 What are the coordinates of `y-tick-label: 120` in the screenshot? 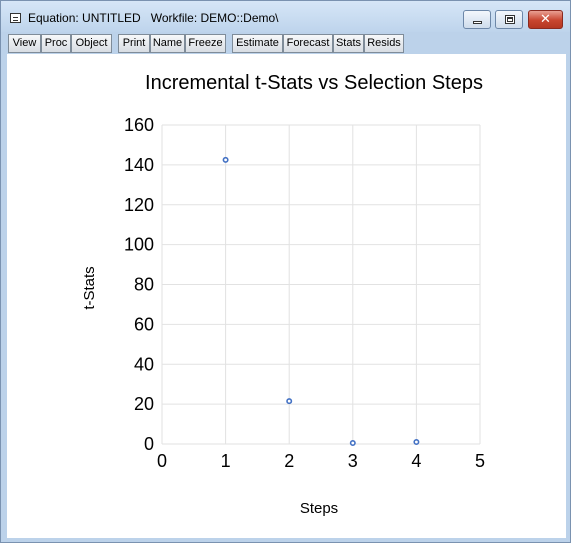 It's located at (139, 205).